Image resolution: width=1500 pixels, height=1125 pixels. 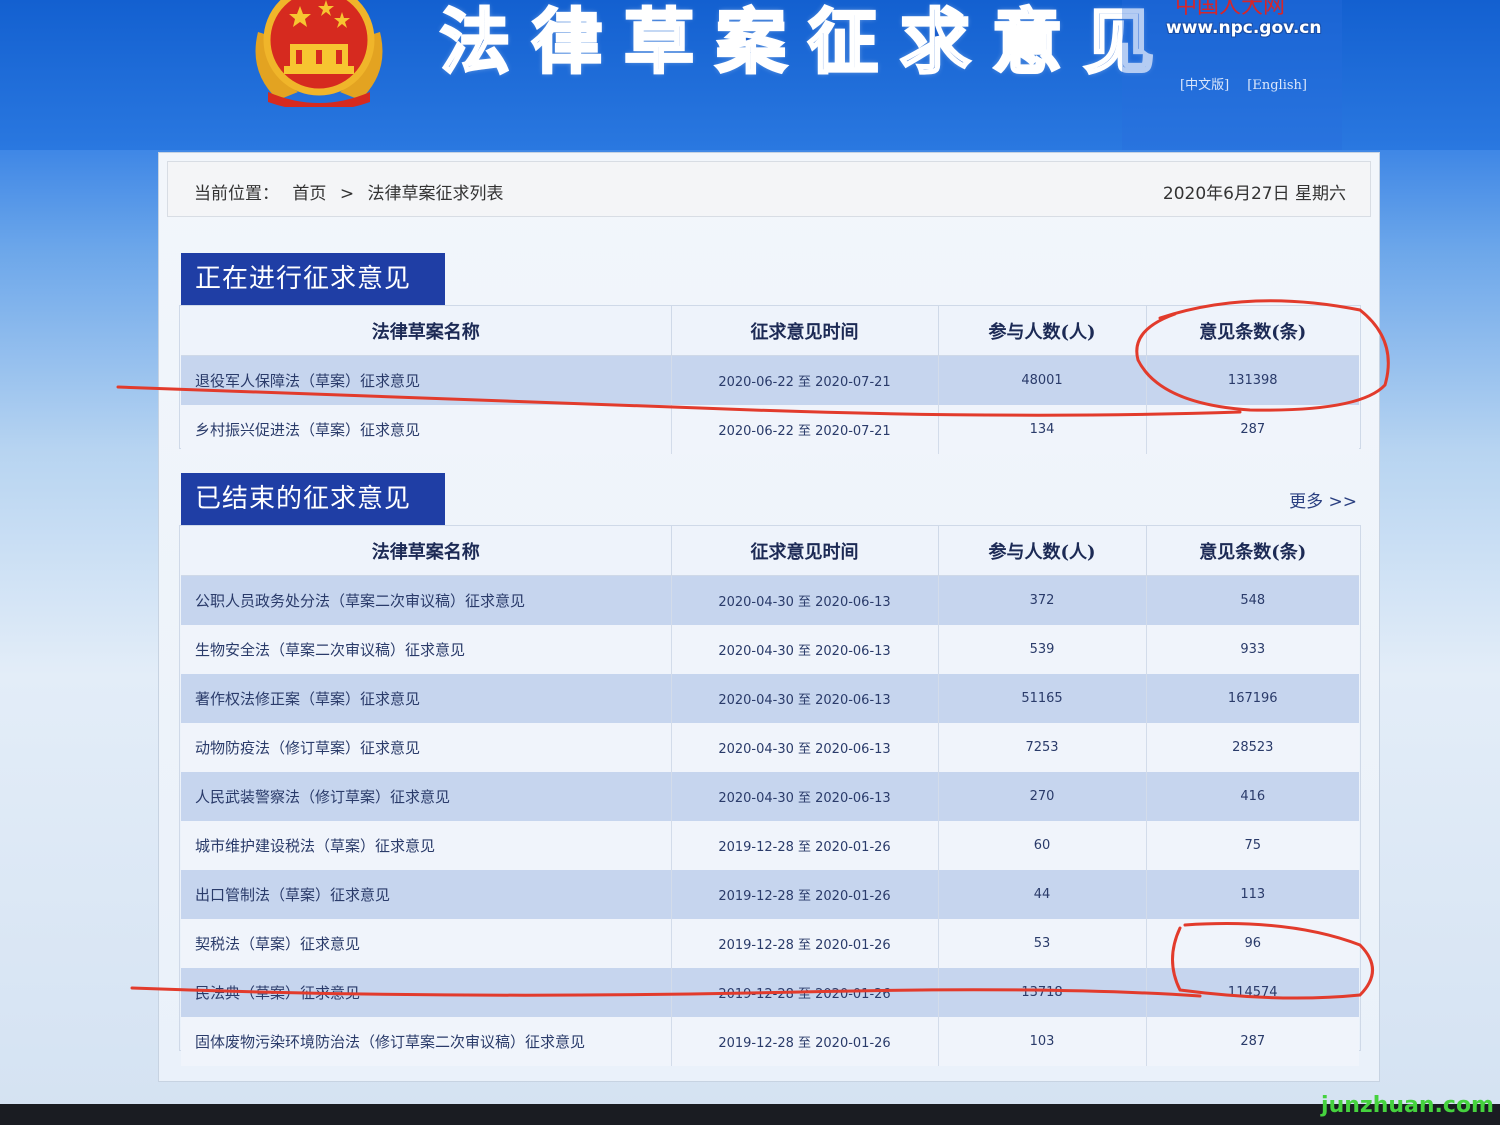 What do you see at coordinates (1252, 380) in the screenshot?
I see `comments-cell: 131398` at bounding box center [1252, 380].